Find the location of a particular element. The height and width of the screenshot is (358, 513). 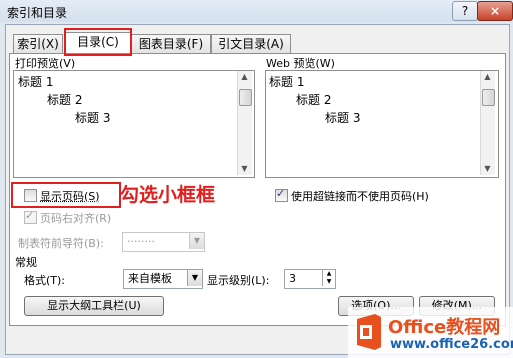

window-title: 索引和目录 is located at coordinates (37, 13).